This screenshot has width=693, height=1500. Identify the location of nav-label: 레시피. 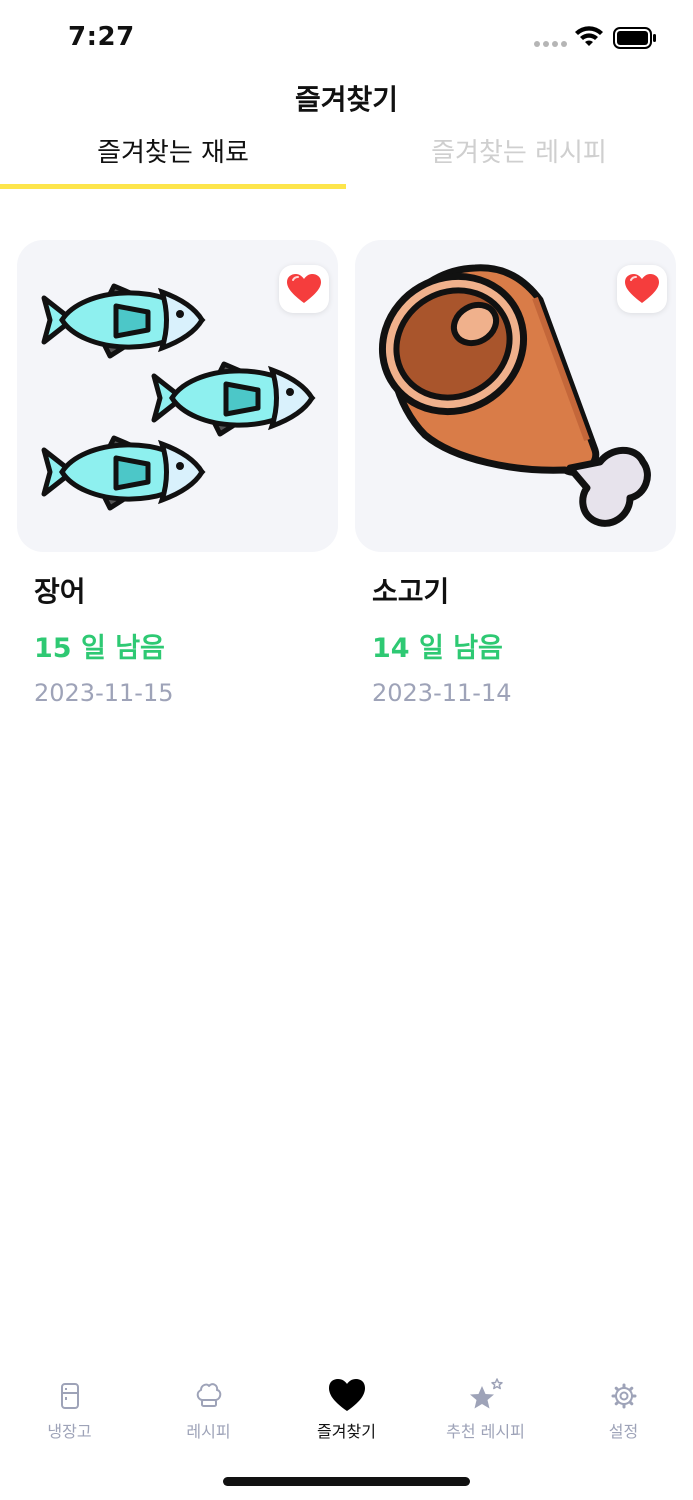
(208, 1431).